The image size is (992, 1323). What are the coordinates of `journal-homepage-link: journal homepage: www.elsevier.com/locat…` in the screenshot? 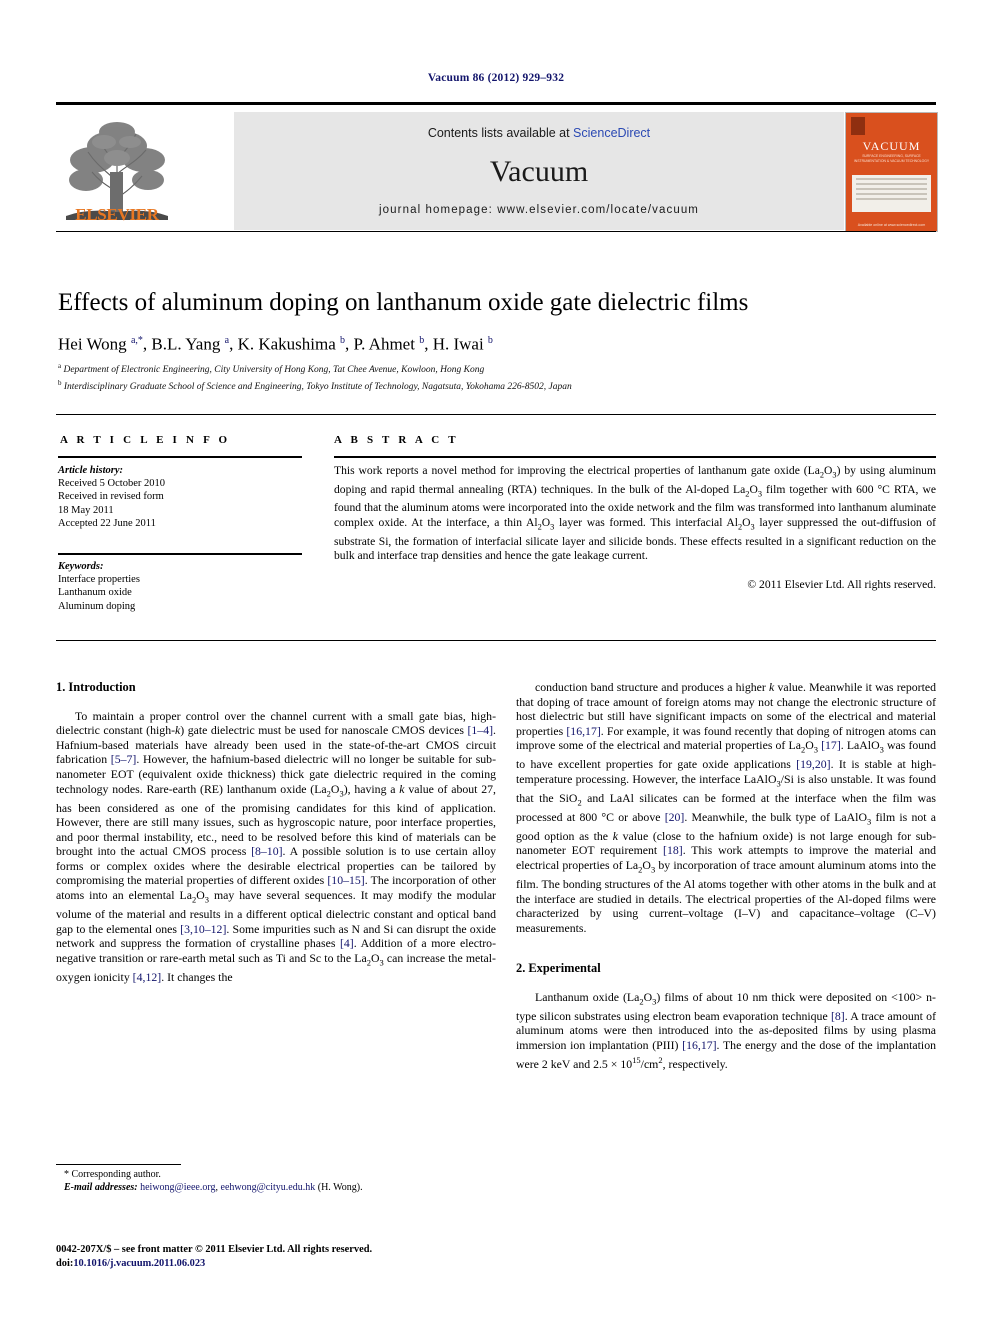 It's located at (539, 210).